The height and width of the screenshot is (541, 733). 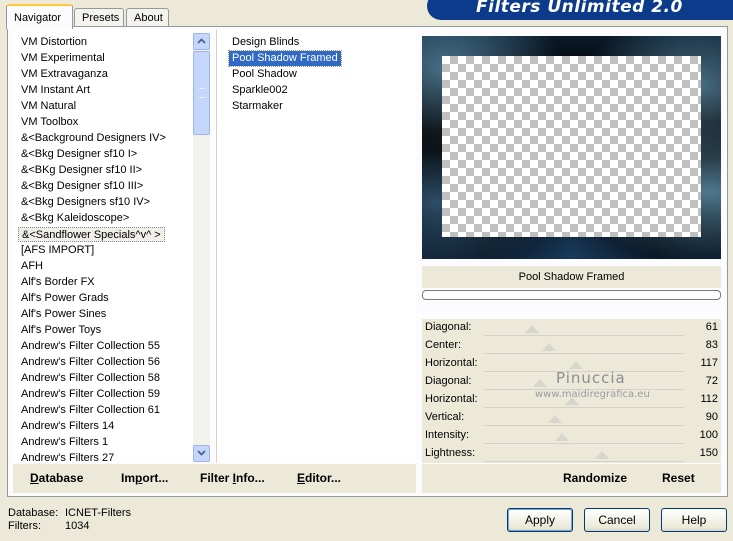 What do you see at coordinates (90, 410) in the screenshot?
I see `category-item: Andrew's Filter Collection 61` at bounding box center [90, 410].